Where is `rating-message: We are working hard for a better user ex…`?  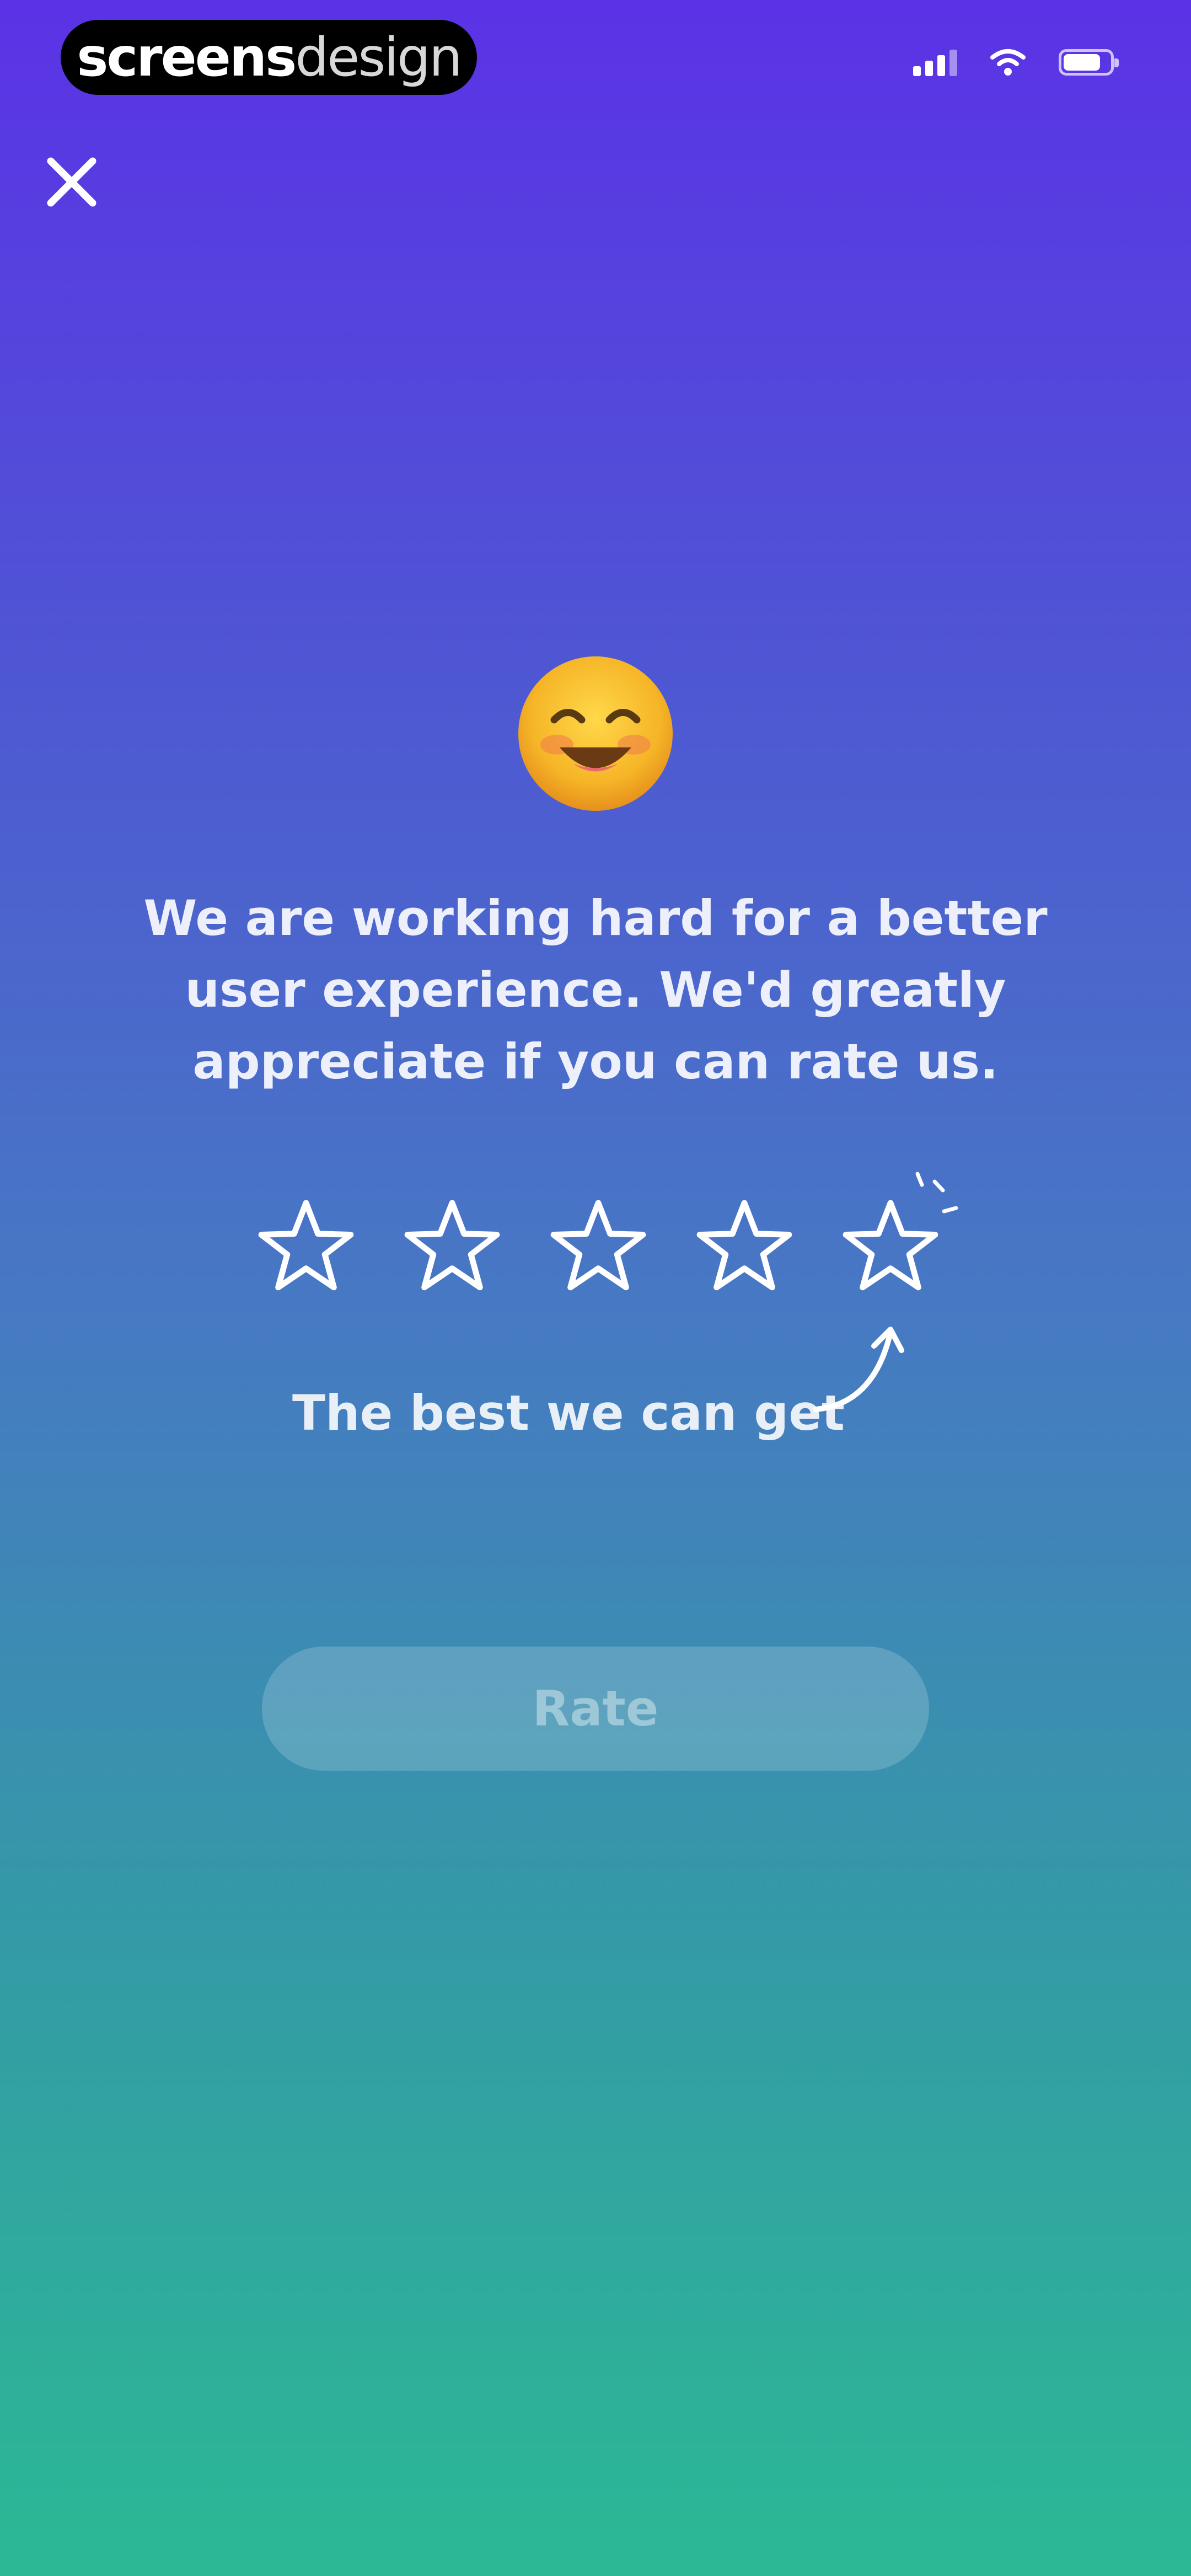
rating-message: We are working hard for a better user ex… is located at coordinates (595, 990).